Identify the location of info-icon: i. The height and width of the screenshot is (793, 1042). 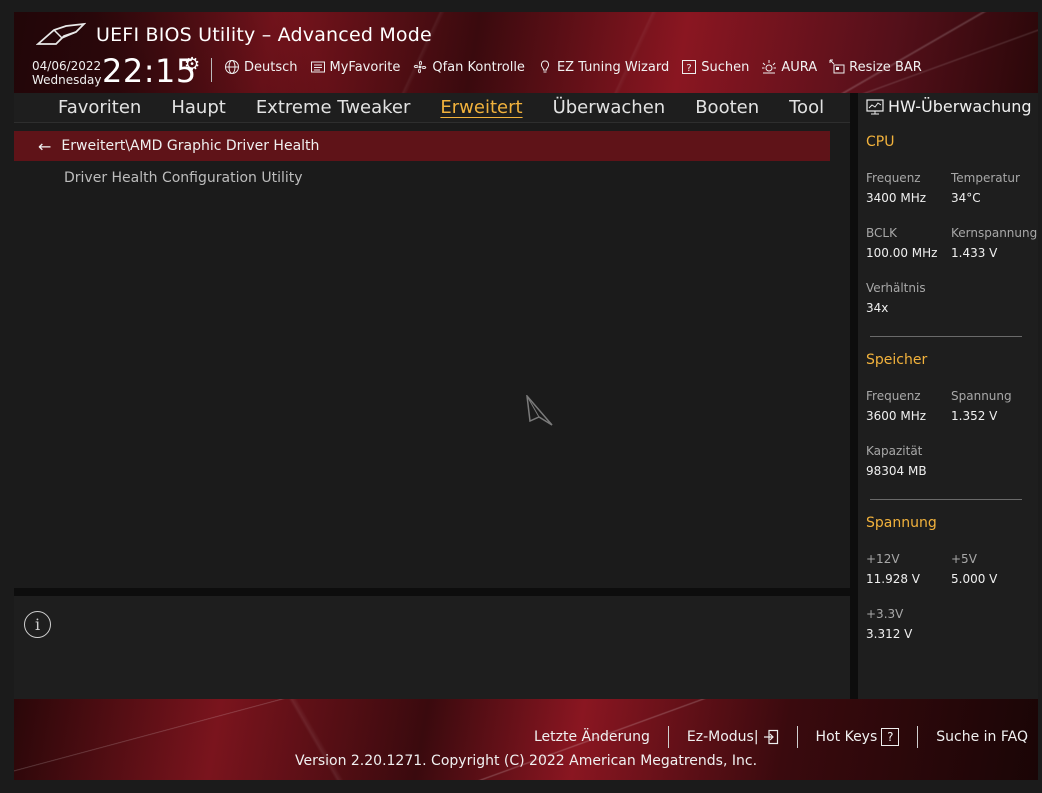
(37, 624).